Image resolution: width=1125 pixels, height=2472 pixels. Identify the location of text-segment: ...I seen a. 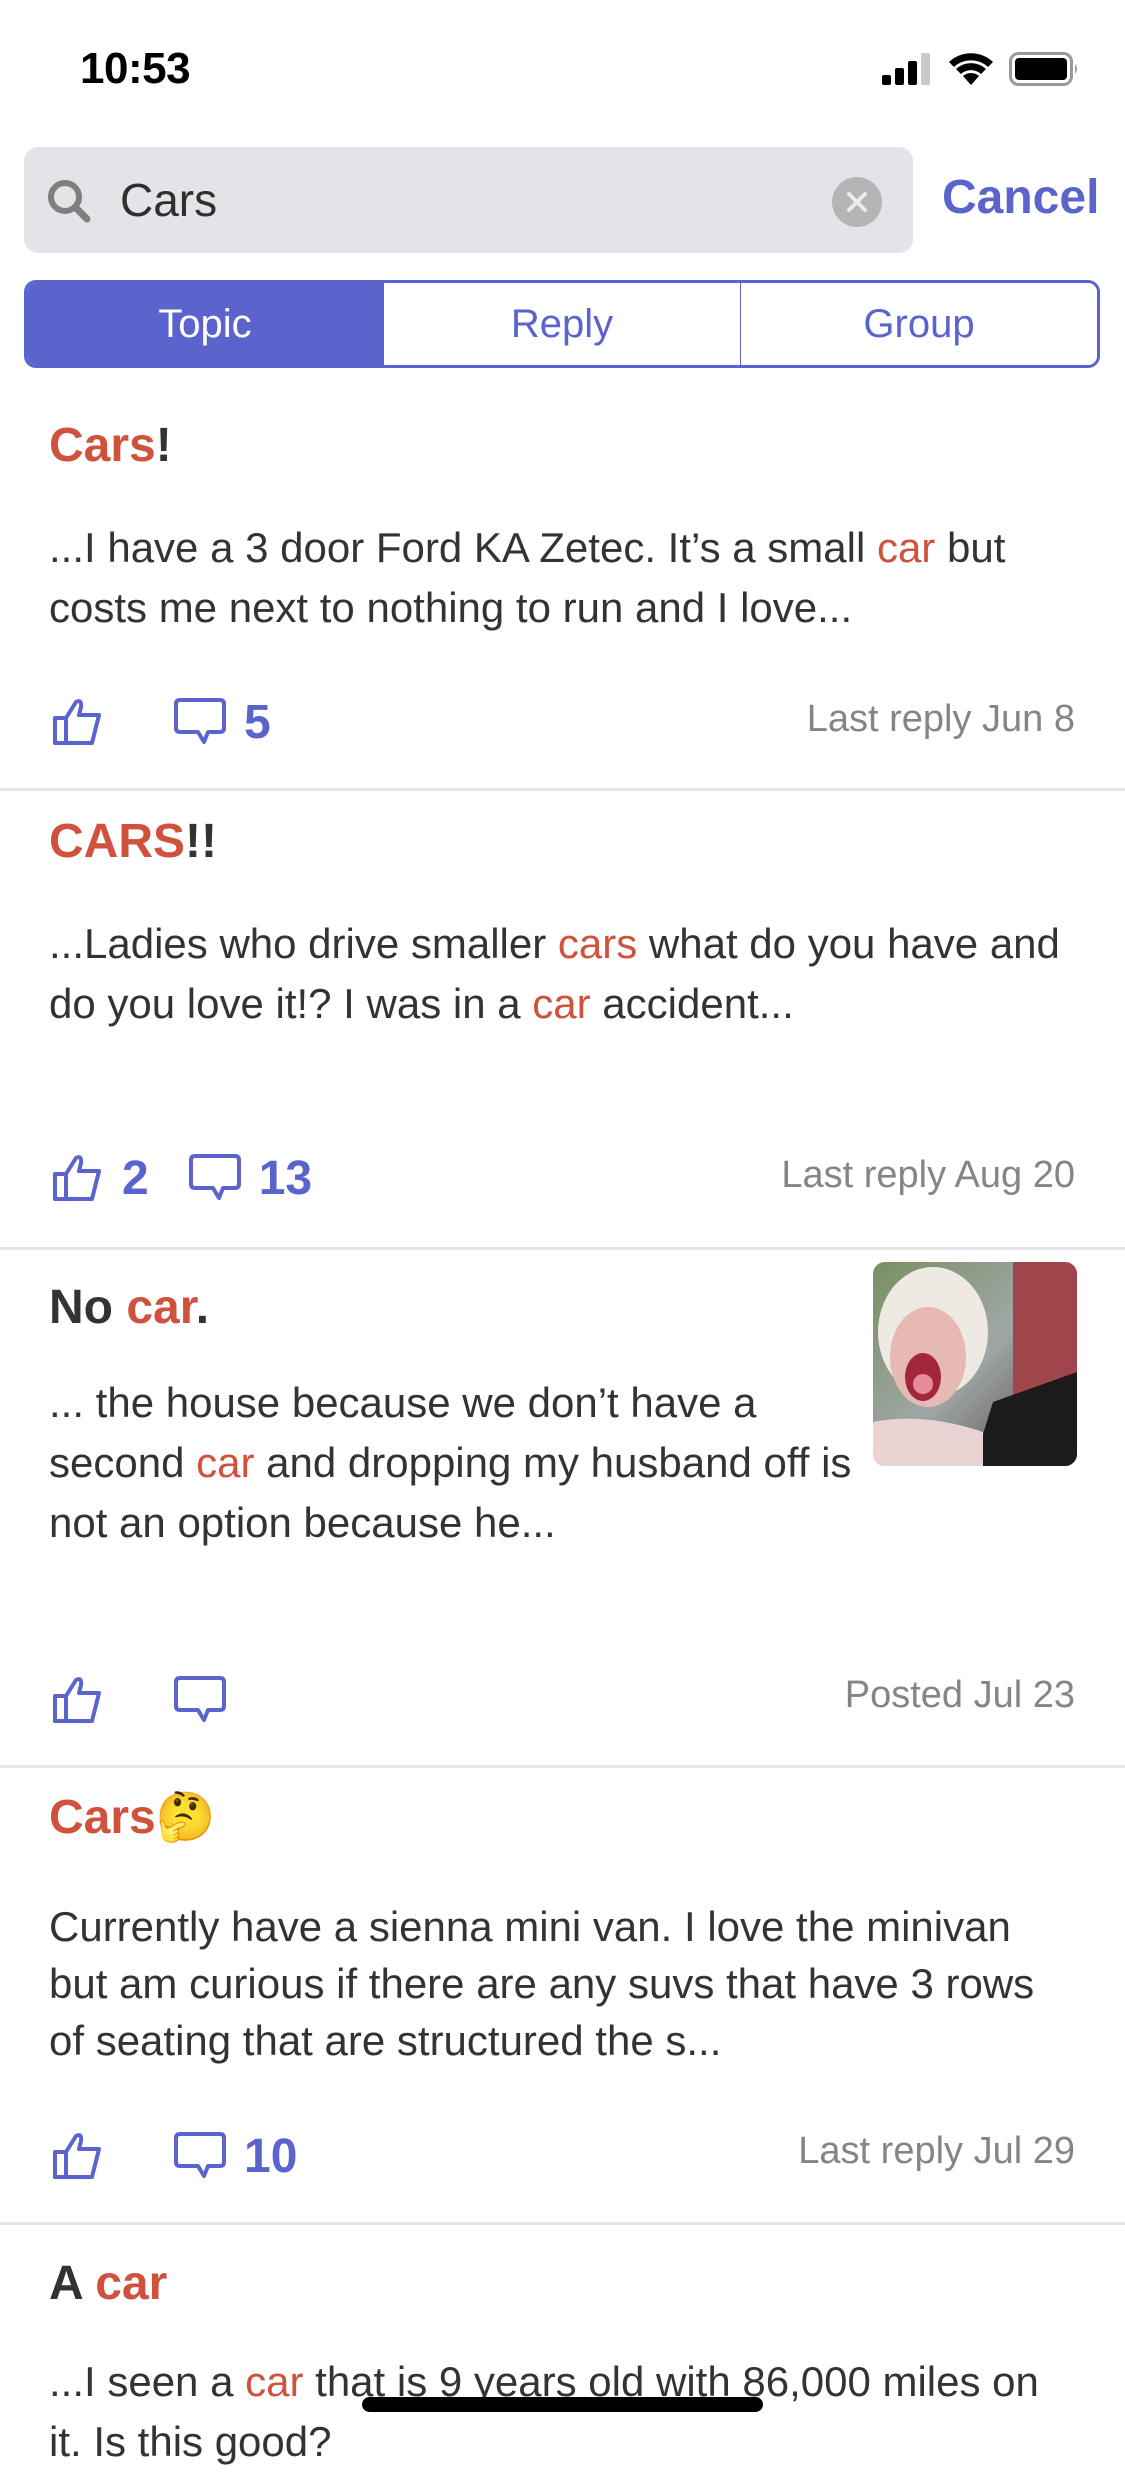
(147, 2381).